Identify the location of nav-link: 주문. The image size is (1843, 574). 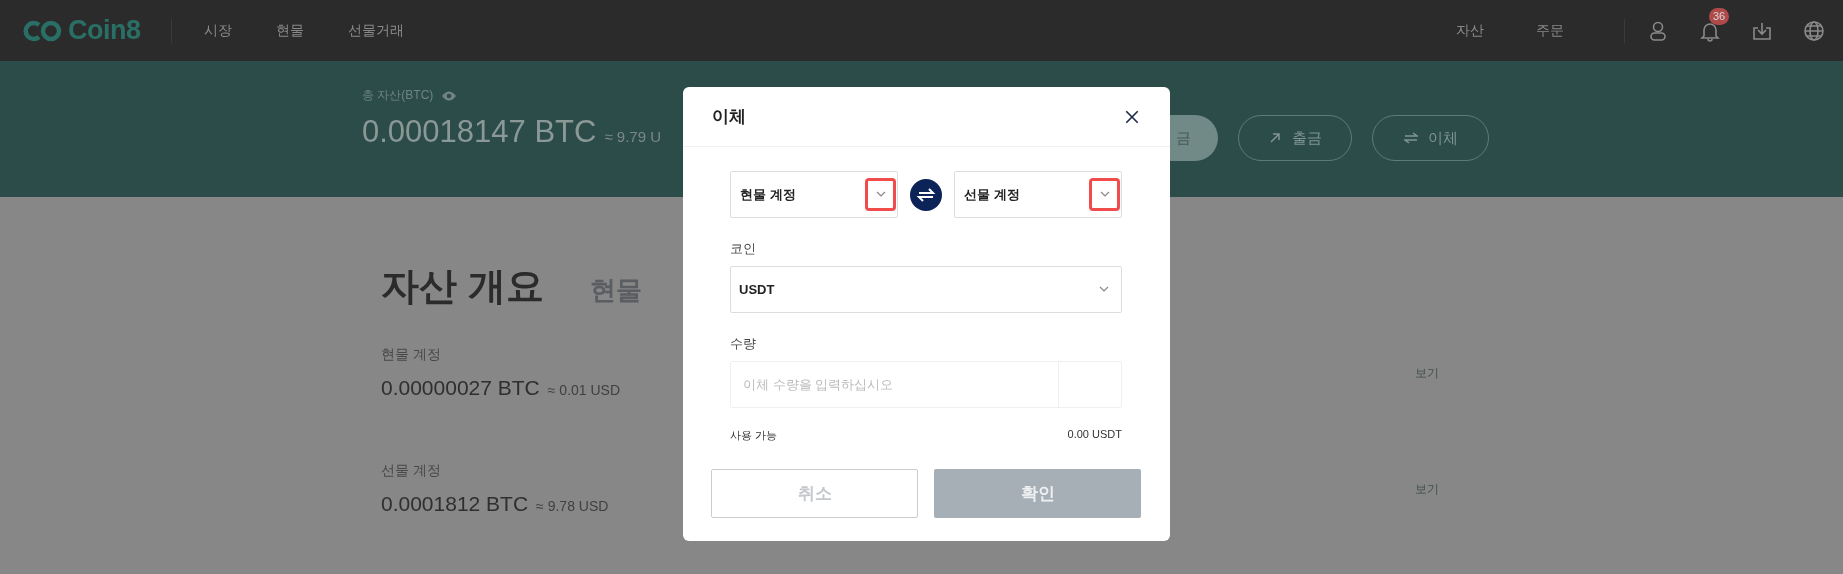
(1550, 30).